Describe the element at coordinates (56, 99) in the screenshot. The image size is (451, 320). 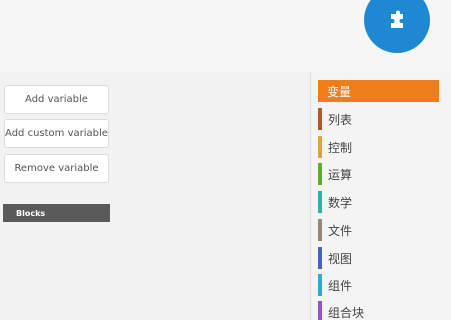
I see `add-variable-button: Add variable` at that location.